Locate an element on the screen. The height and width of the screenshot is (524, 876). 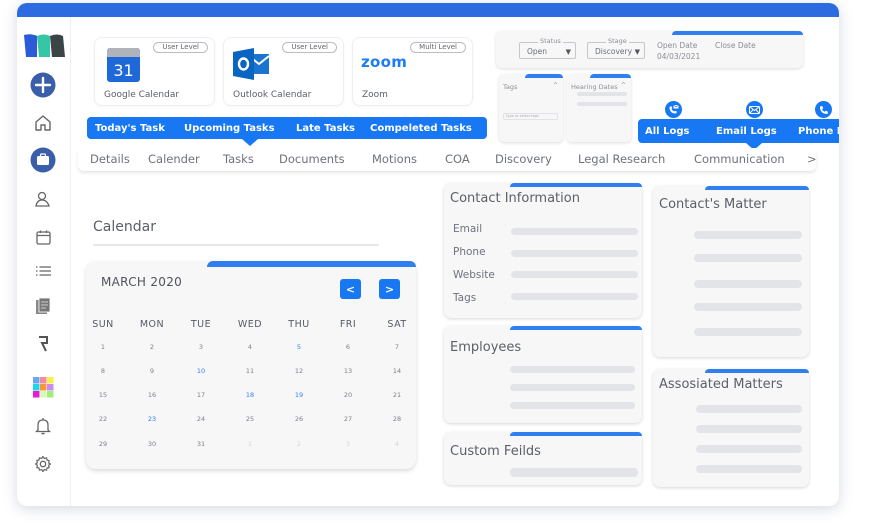
integration-card-google: User Level 31 Google Calendar is located at coordinates (154, 71).